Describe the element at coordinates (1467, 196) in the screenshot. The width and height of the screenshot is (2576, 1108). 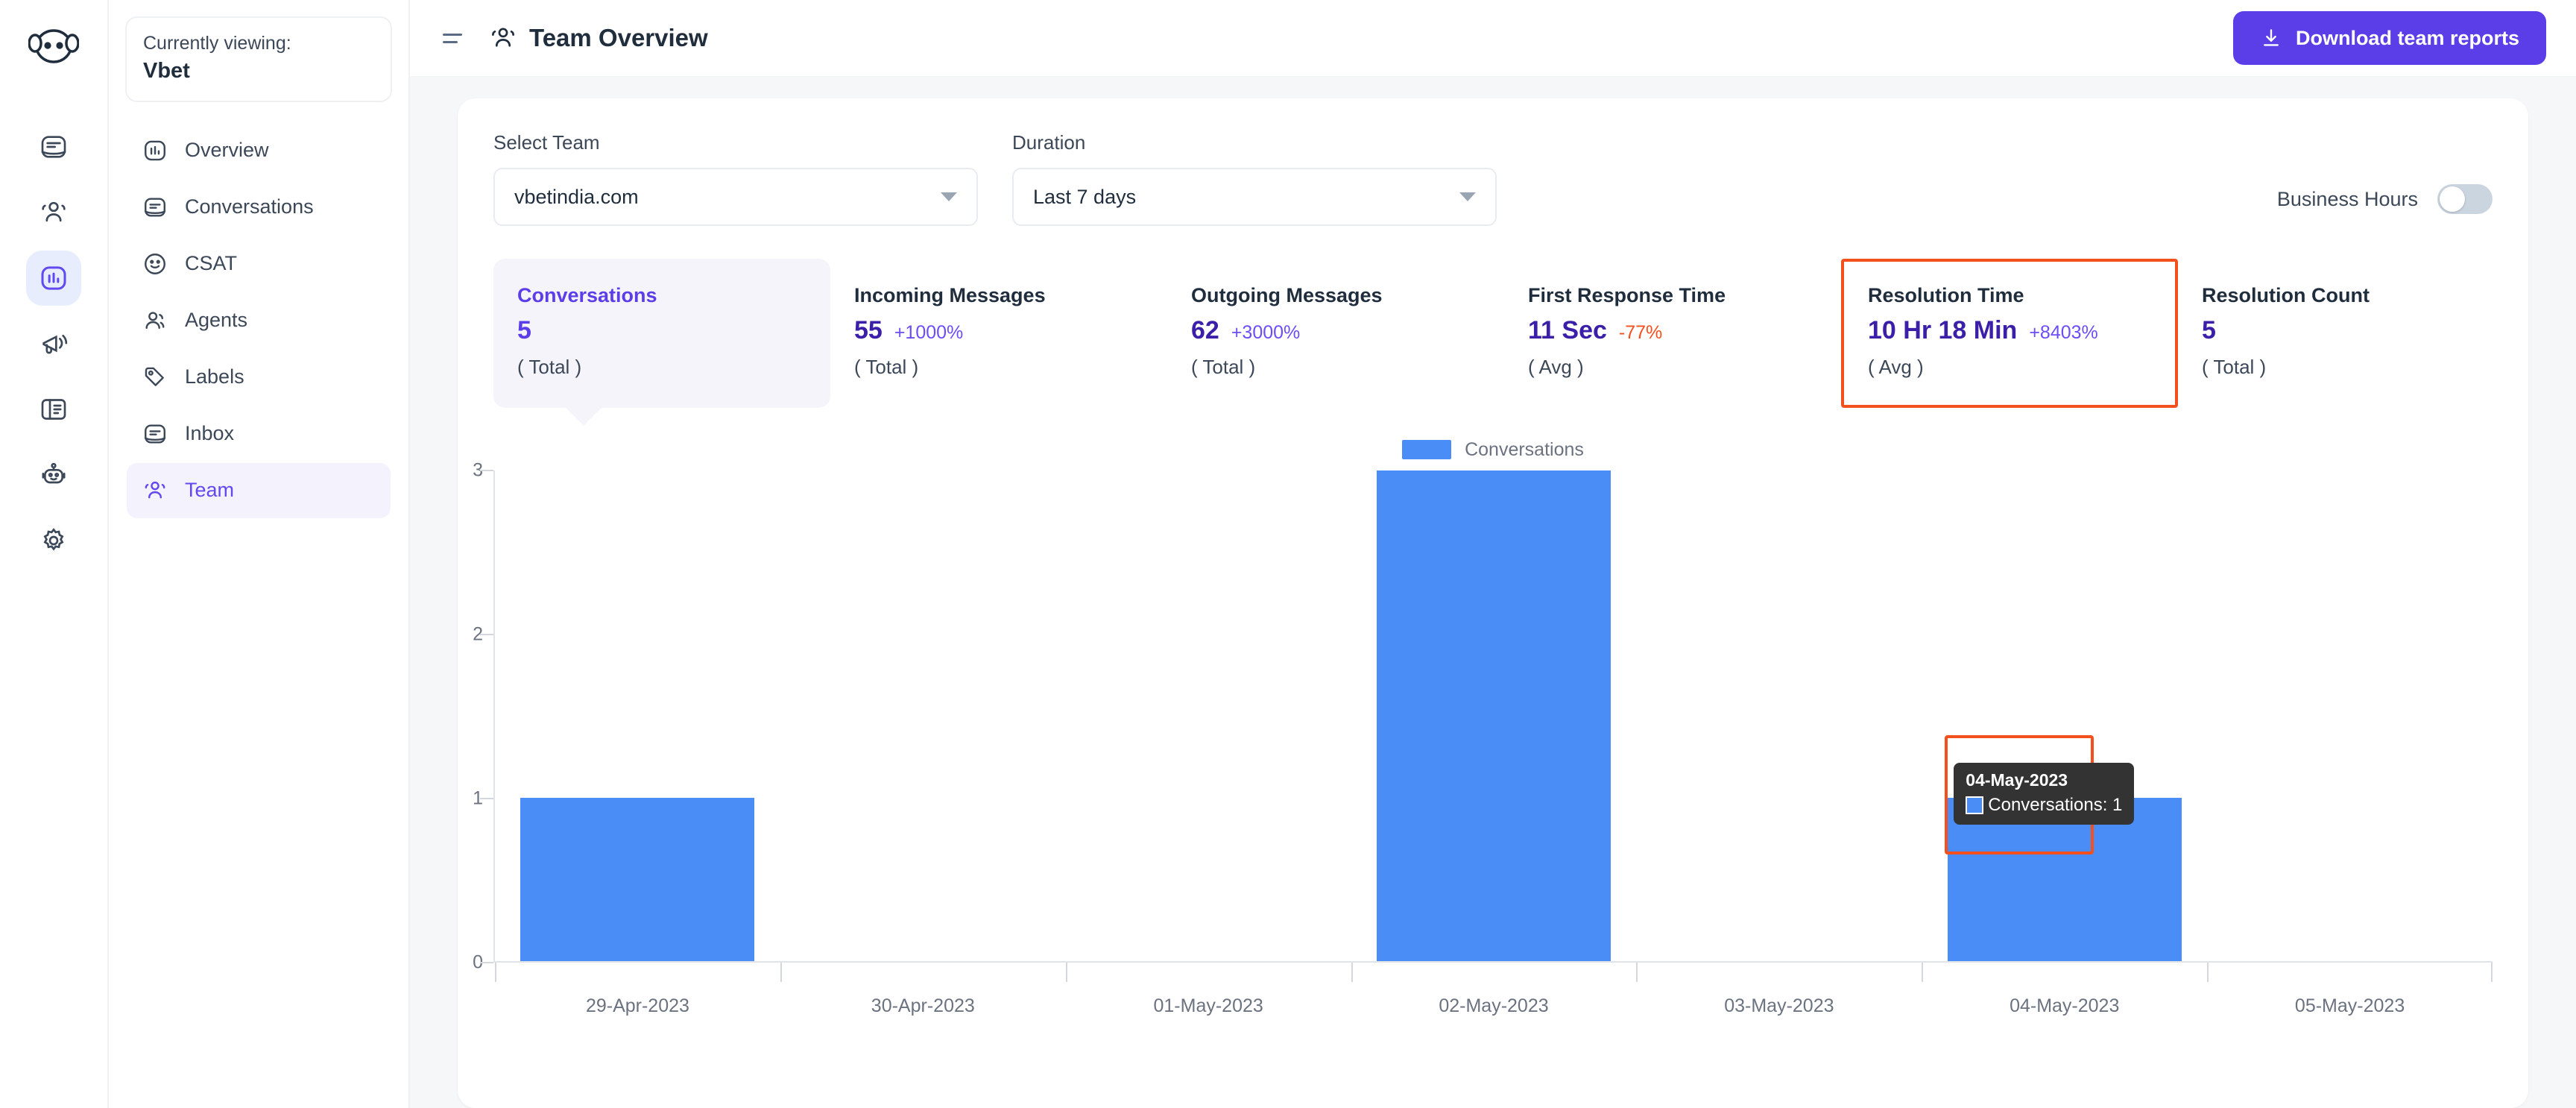
I see `chevron-down-icon` at that location.